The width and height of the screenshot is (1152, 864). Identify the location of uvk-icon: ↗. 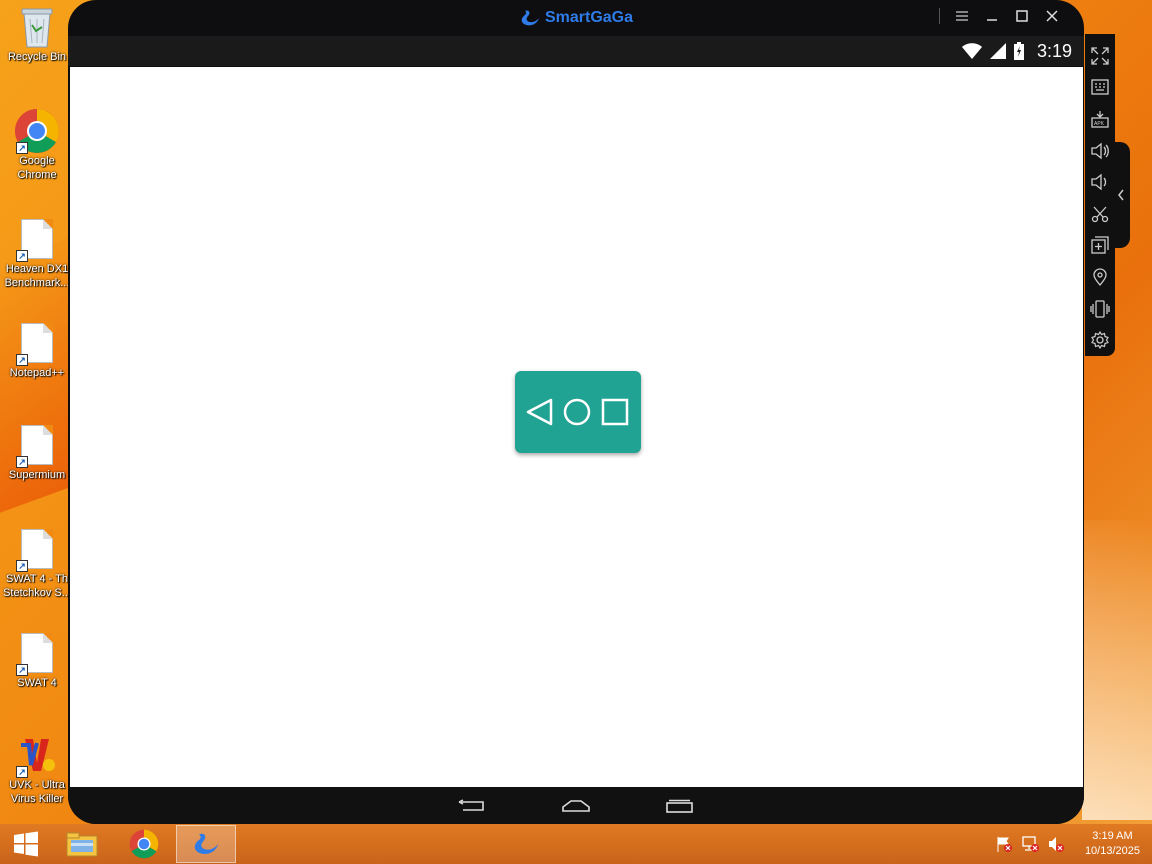
(37, 755).